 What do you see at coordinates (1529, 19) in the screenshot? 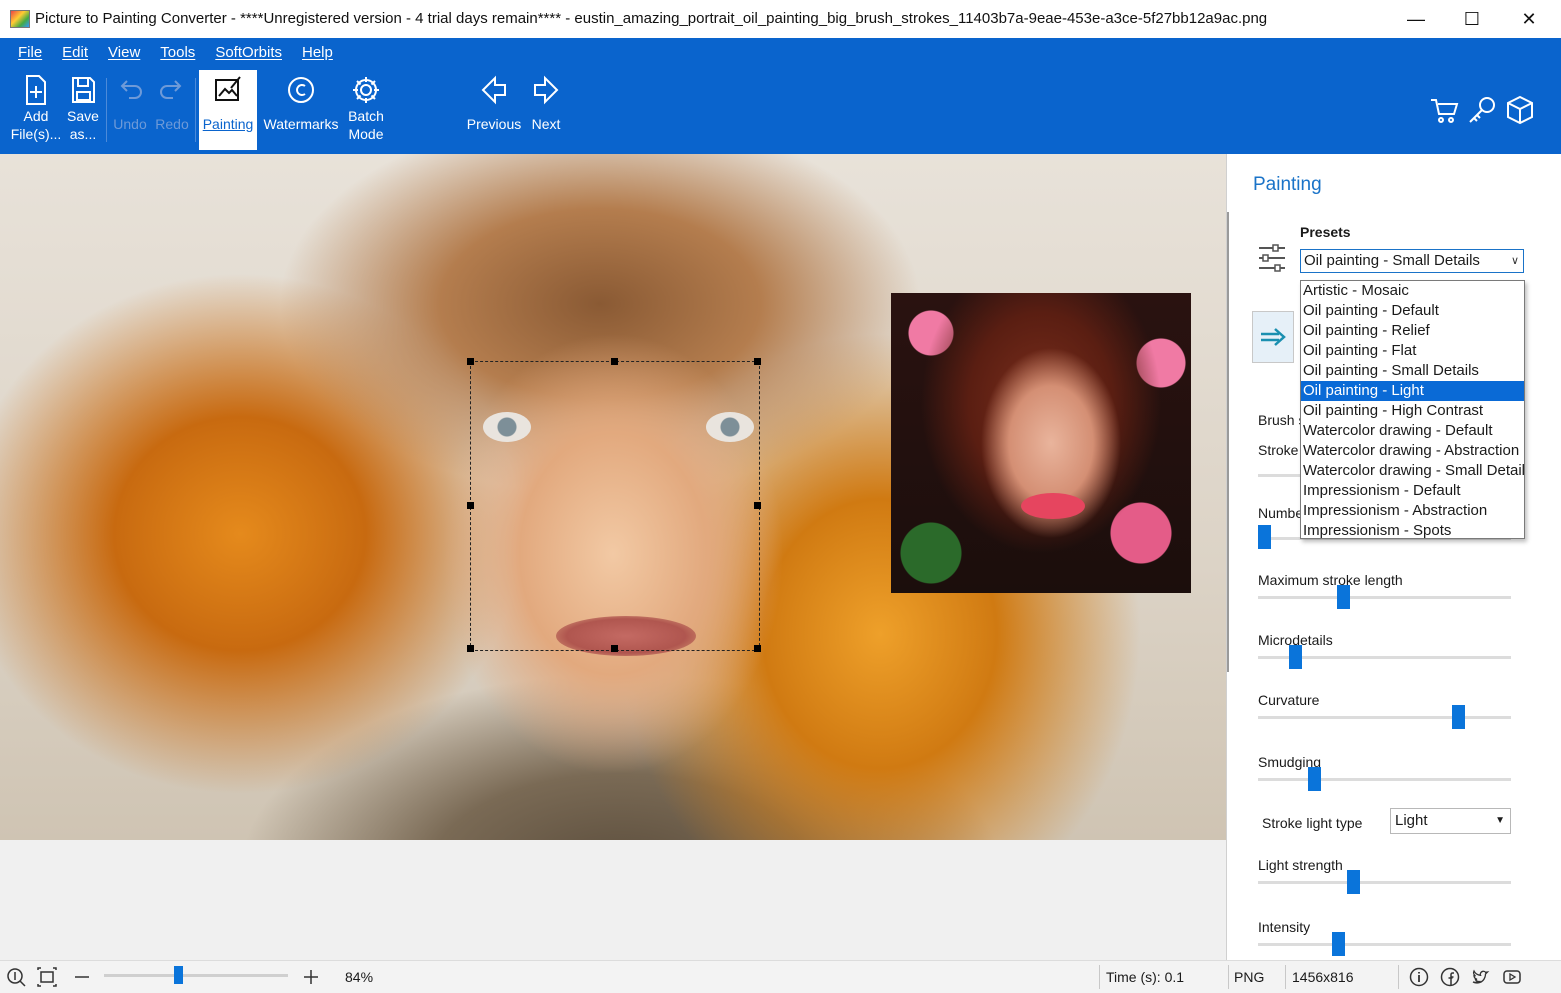
I see `close-button: ✕` at bounding box center [1529, 19].